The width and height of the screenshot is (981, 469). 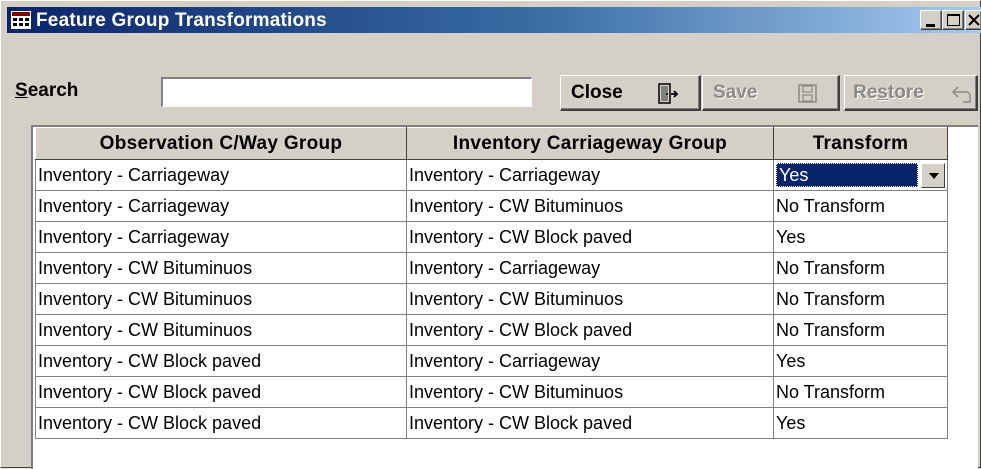 I want to click on dropdown-arrow-icon, so click(x=934, y=175).